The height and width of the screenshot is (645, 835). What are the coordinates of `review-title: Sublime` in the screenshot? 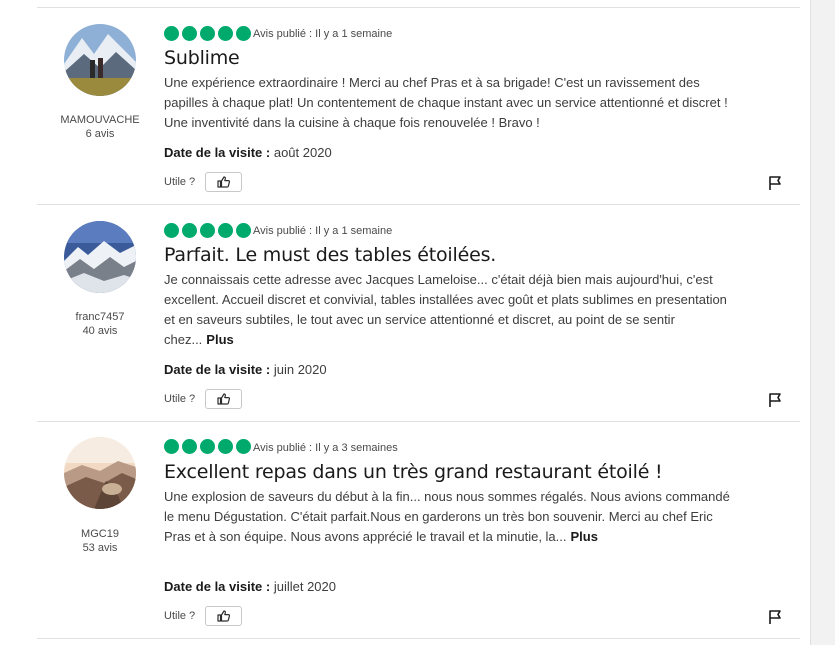 It's located at (202, 58).